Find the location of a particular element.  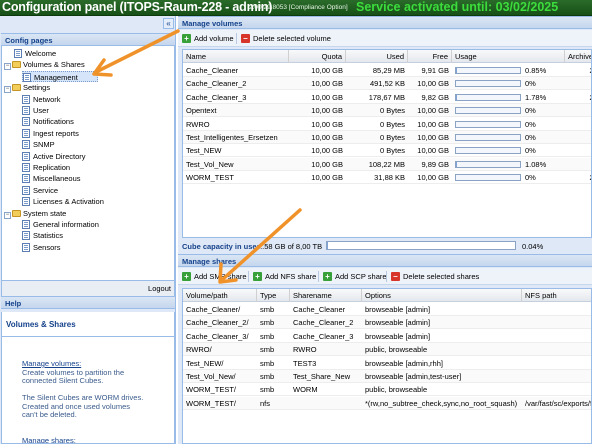

cell-share is located at coordinates (326, 403).